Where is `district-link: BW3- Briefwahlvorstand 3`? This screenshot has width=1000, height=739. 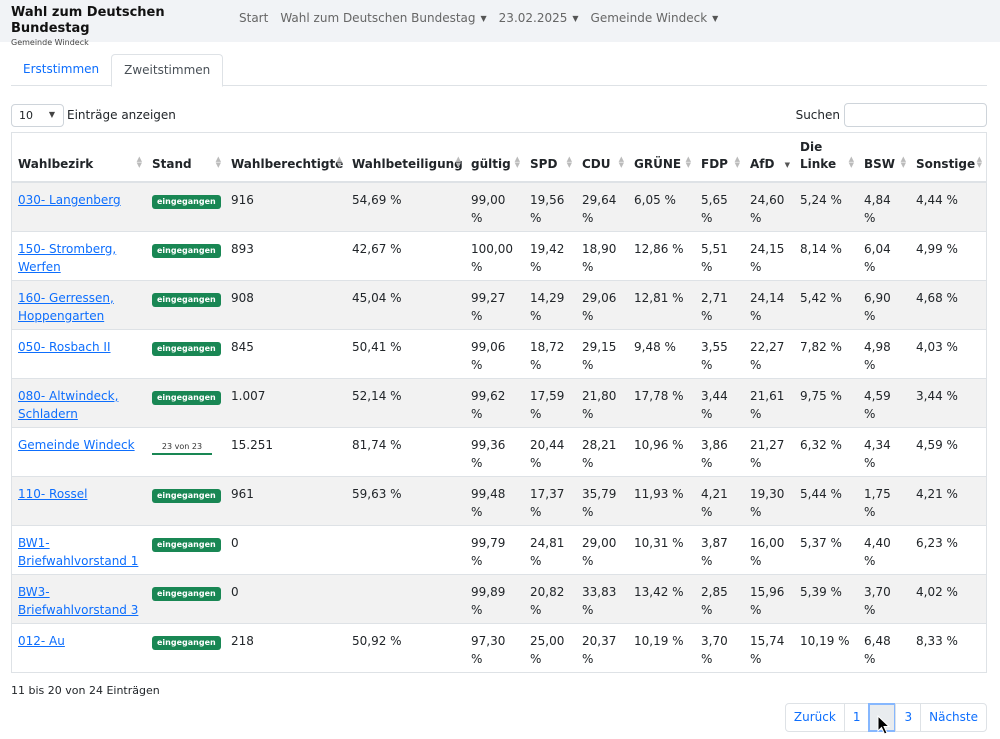
district-link: BW3- Briefwahlvorstand 3 is located at coordinates (78, 601).